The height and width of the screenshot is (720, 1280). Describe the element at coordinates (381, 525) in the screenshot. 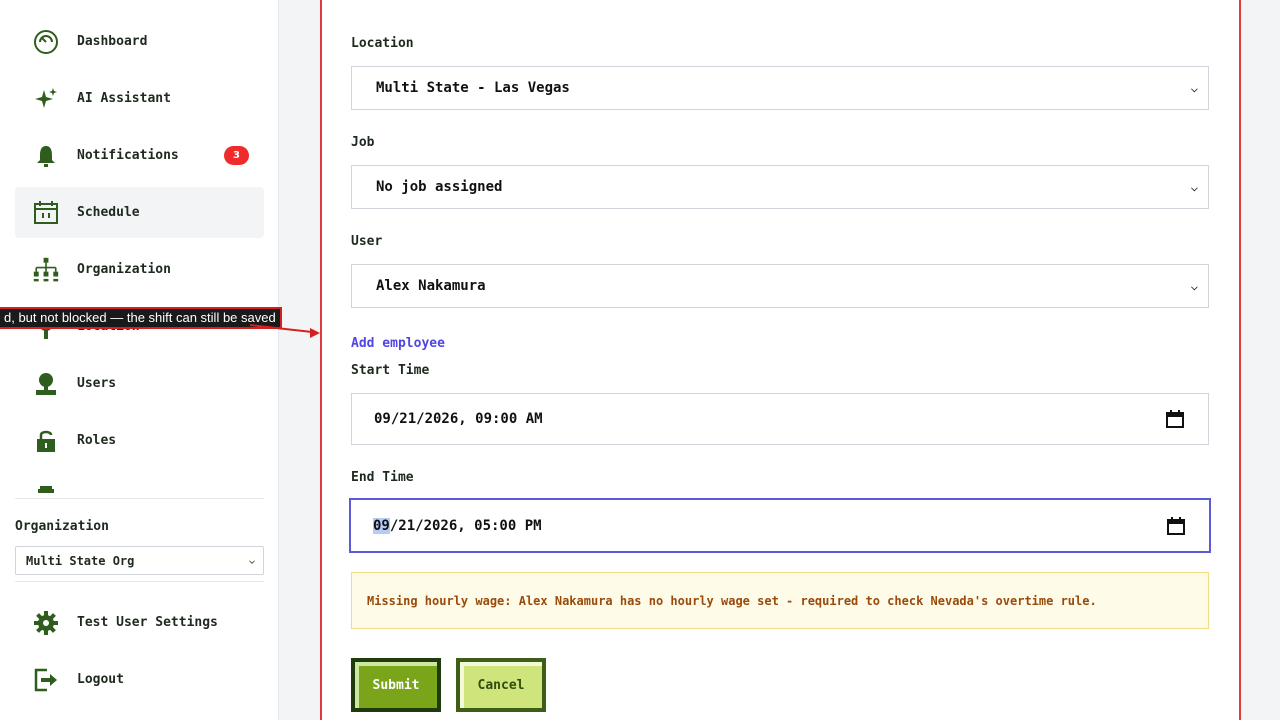

I see `end-time-month-segment: 09` at that location.